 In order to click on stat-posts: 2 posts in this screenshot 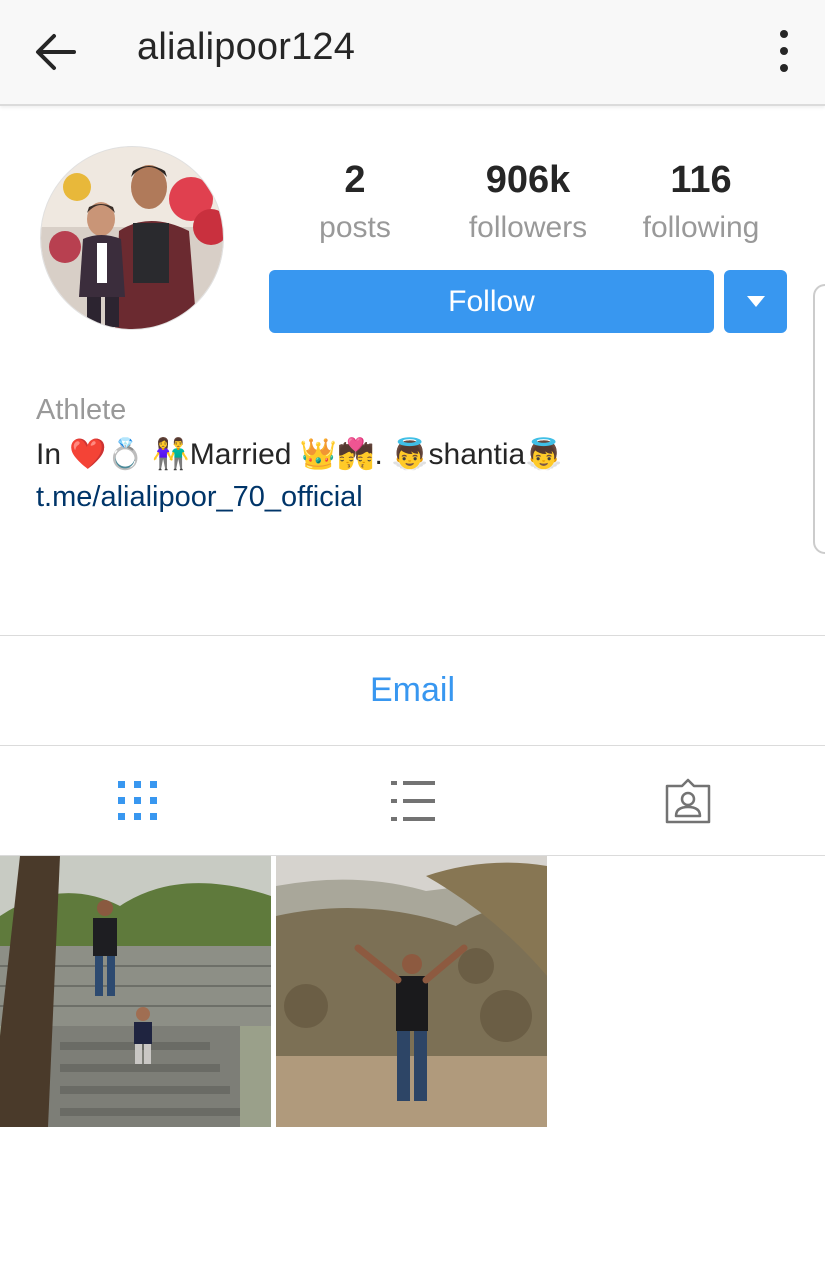, I will do `click(355, 202)`.